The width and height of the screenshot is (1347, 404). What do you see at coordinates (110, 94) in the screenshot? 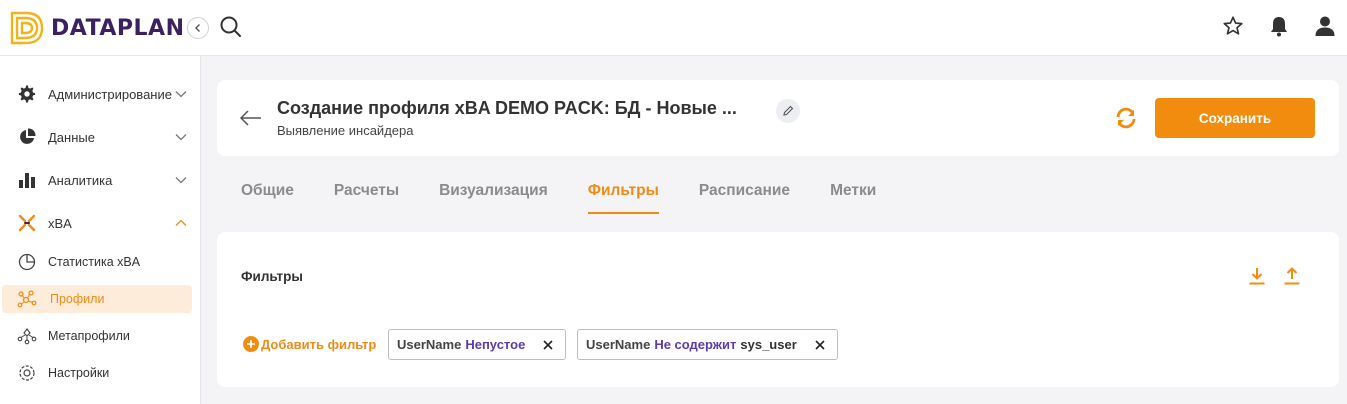
I see `sidebar-item-label: Администрирование` at bounding box center [110, 94].